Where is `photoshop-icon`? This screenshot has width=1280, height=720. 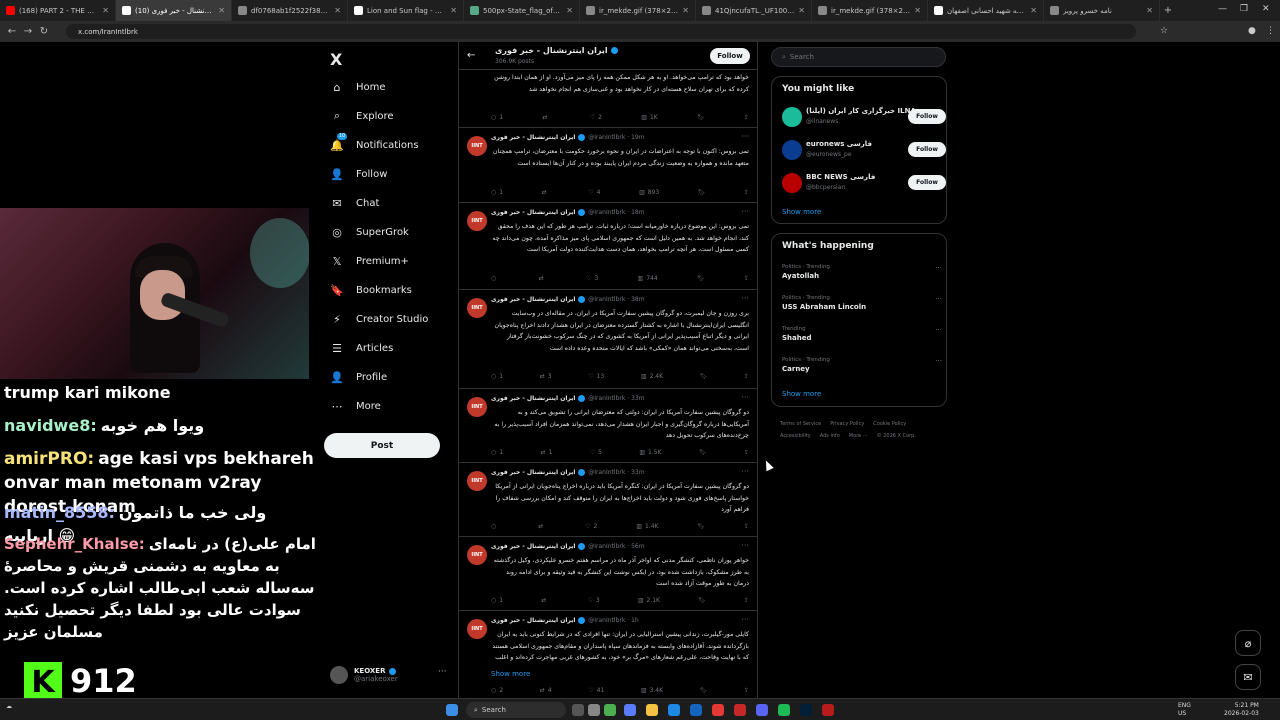 photoshop-icon is located at coordinates (806, 710).